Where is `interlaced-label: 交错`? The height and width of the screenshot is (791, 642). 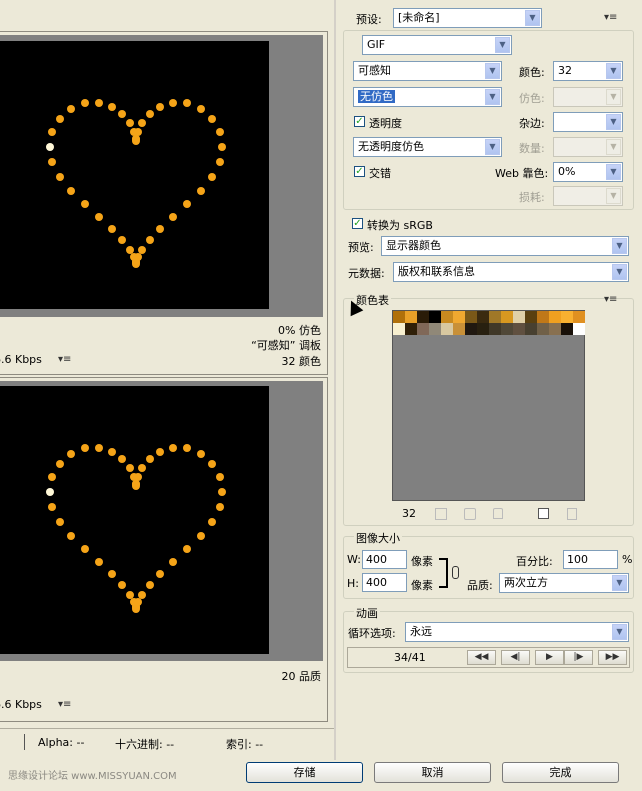
interlaced-label: 交错 is located at coordinates (380, 173).